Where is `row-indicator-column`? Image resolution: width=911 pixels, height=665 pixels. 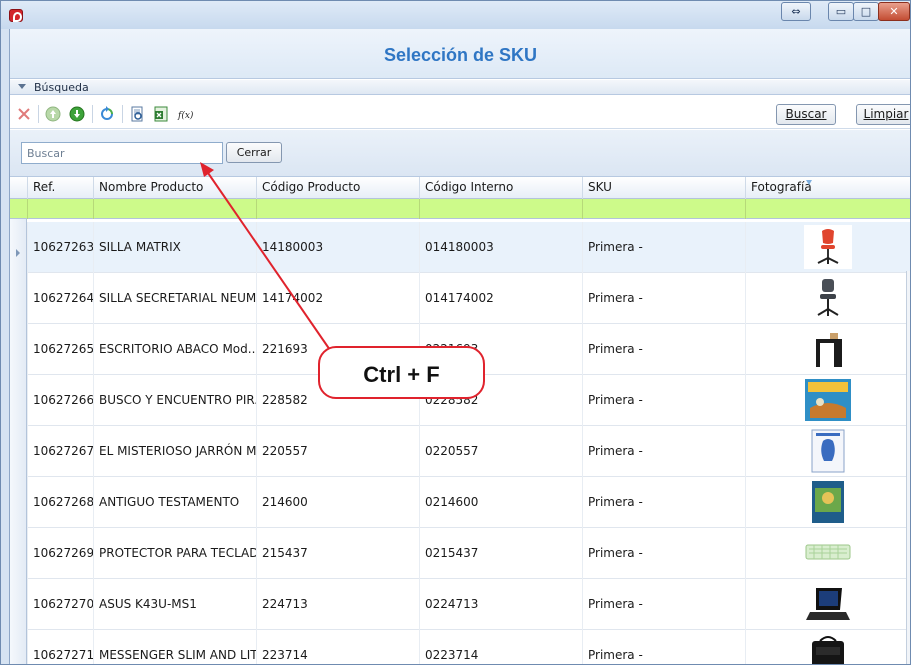
row-indicator-column is located at coordinates (18, 420).